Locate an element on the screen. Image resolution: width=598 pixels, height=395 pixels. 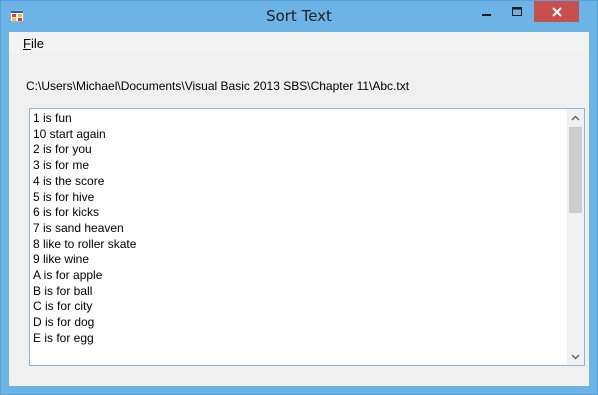
scroll-down-button is located at coordinates (575, 356).